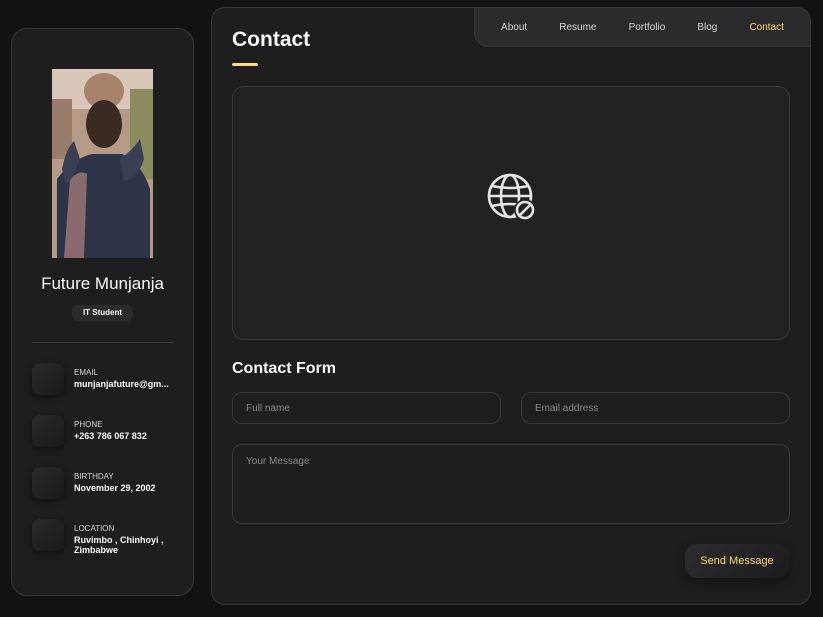 The image size is (823, 617). I want to click on contact-title: Email, so click(86, 372).